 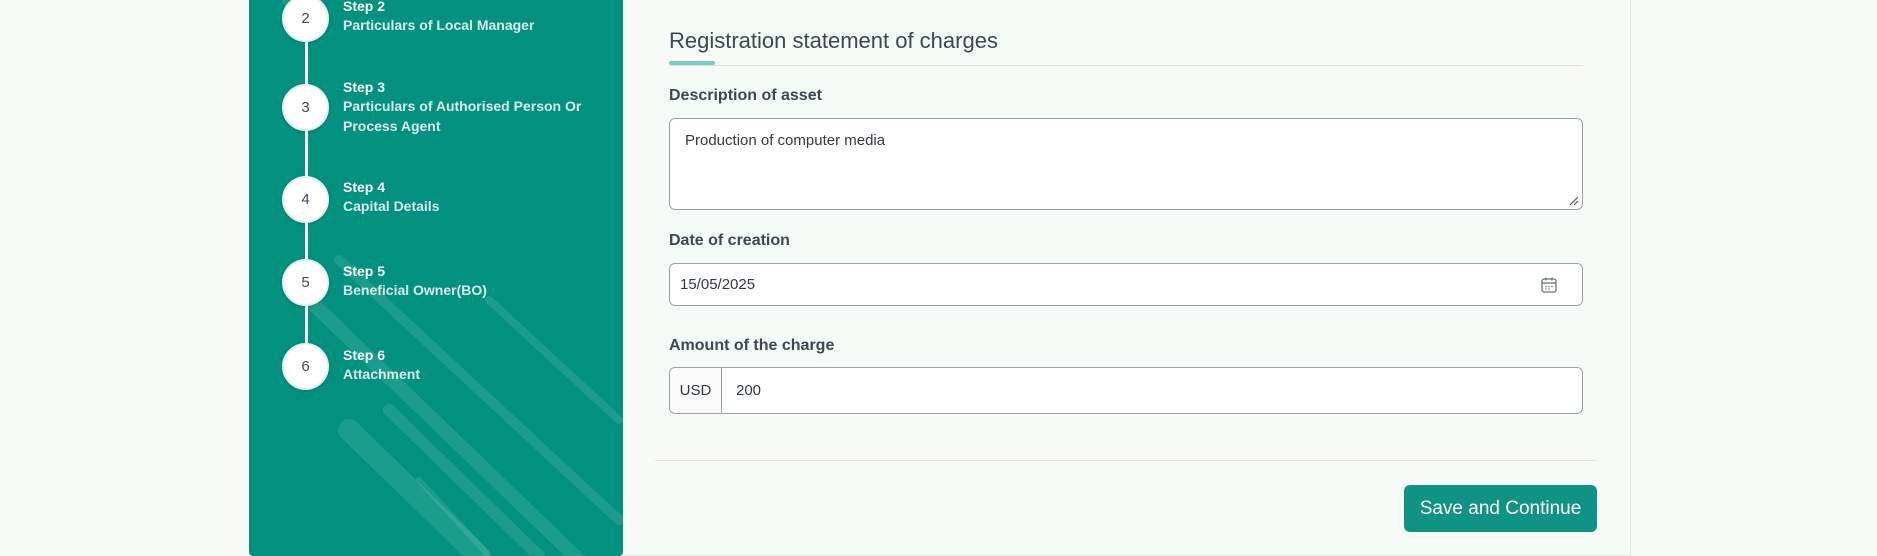 I want to click on step-5-subtitle: Beneficial Owner(BO), so click(x=415, y=290).